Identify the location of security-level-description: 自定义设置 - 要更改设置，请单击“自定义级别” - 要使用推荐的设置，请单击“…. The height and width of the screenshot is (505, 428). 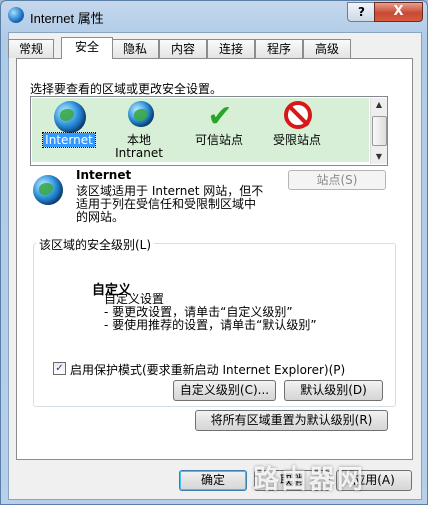
(210, 312).